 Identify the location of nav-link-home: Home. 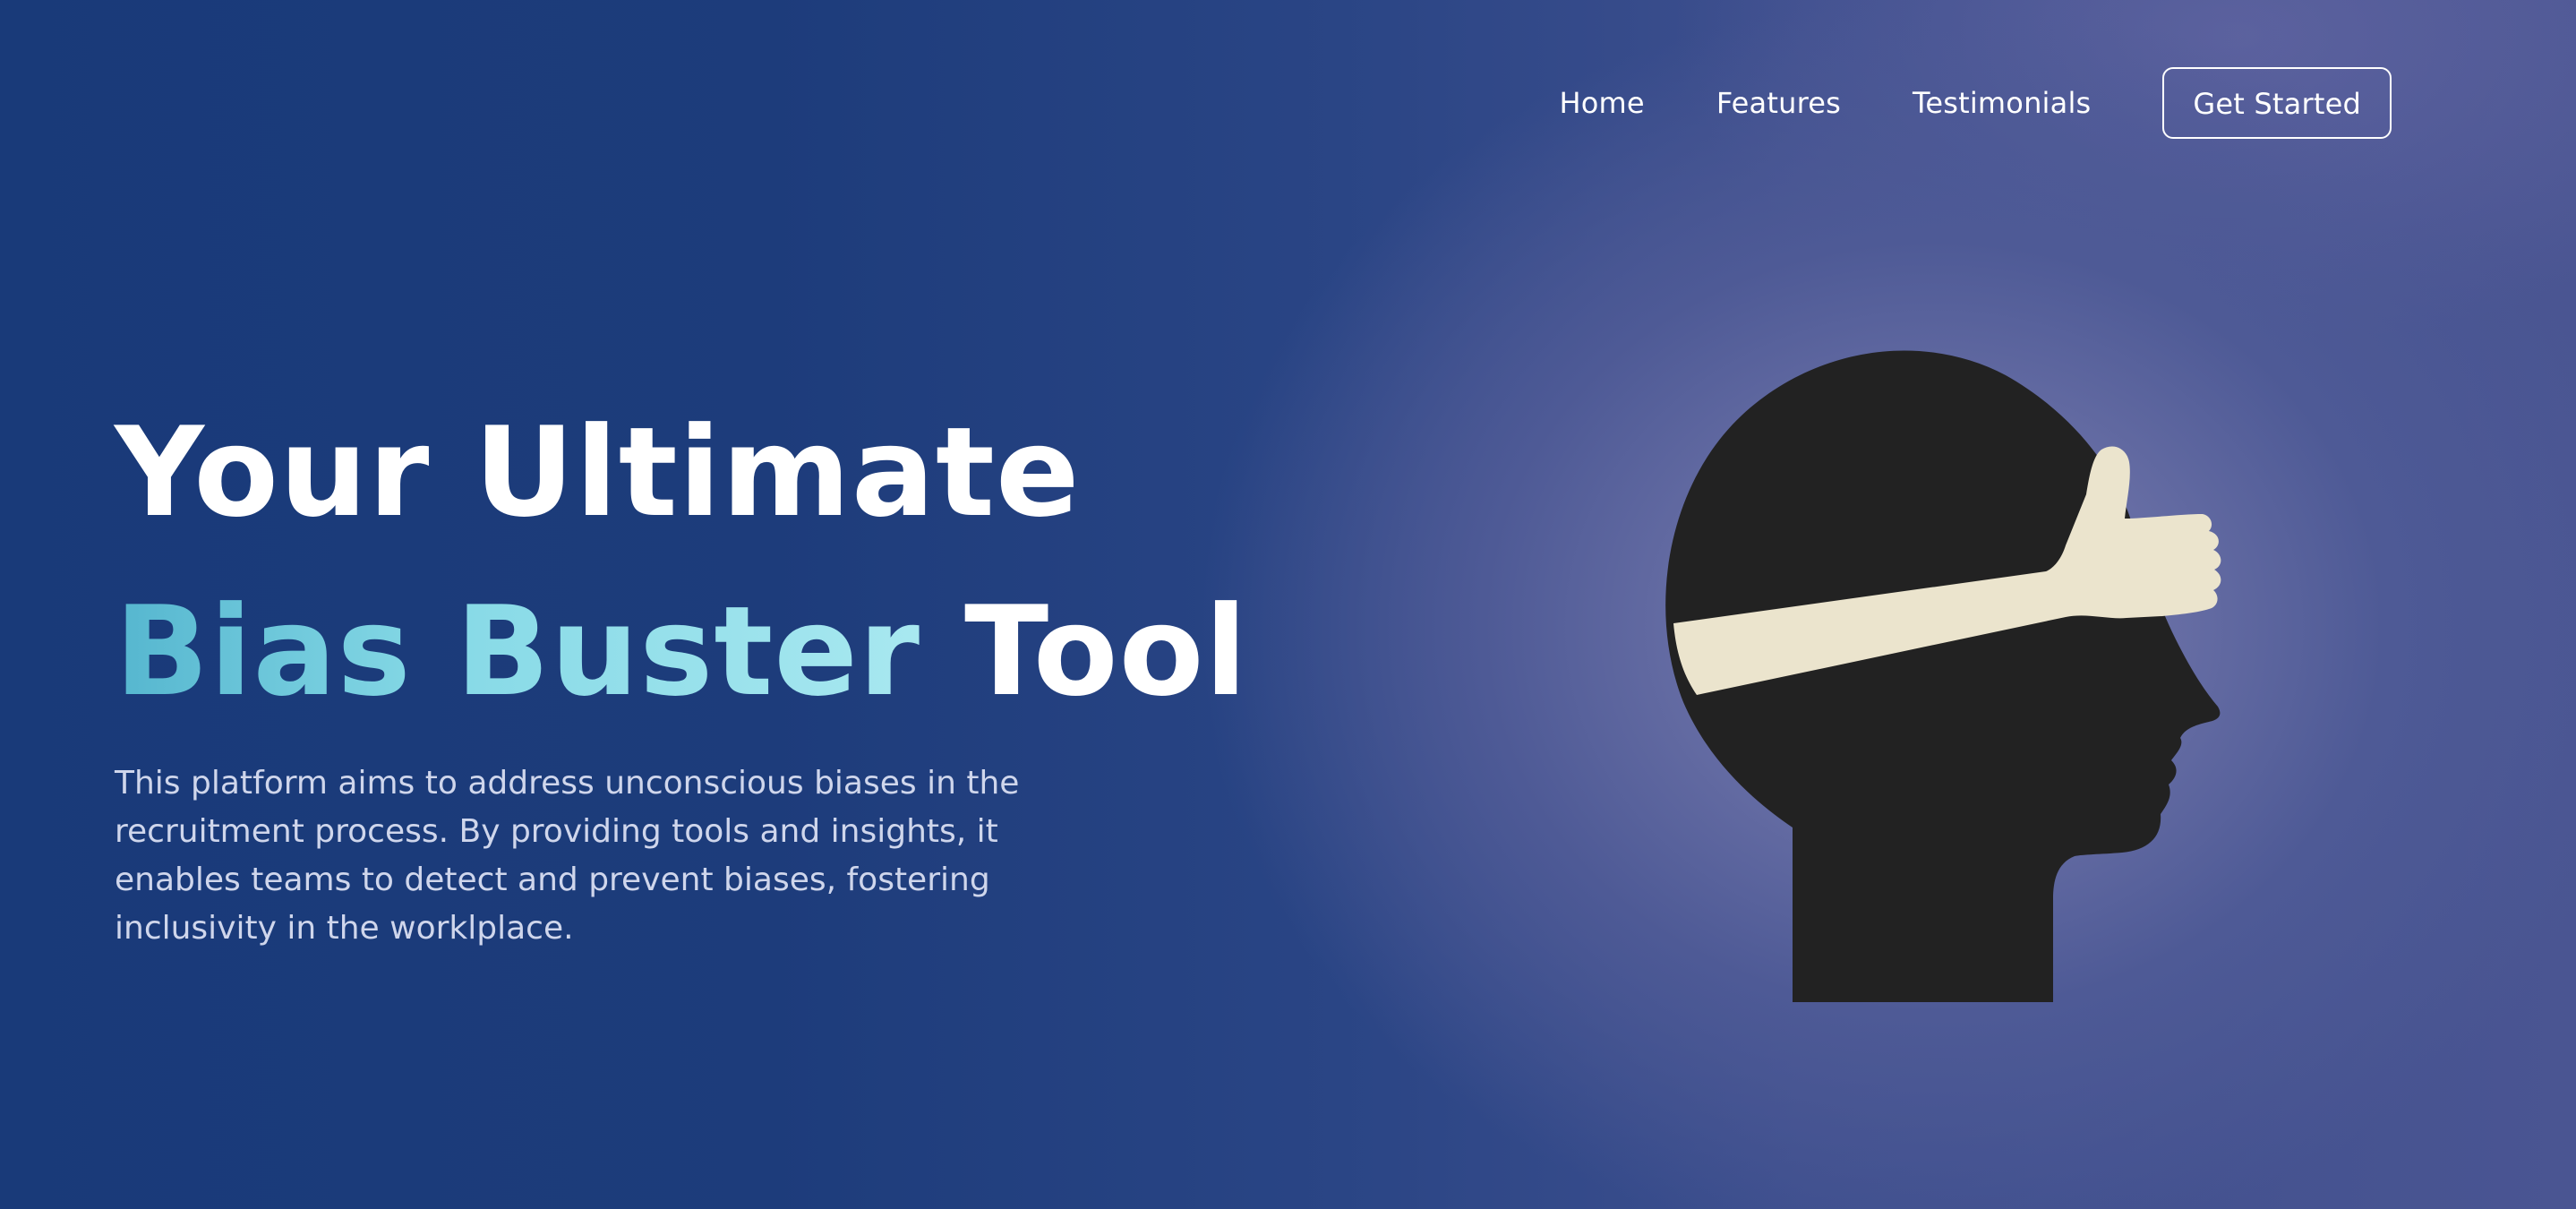
(1602, 103).